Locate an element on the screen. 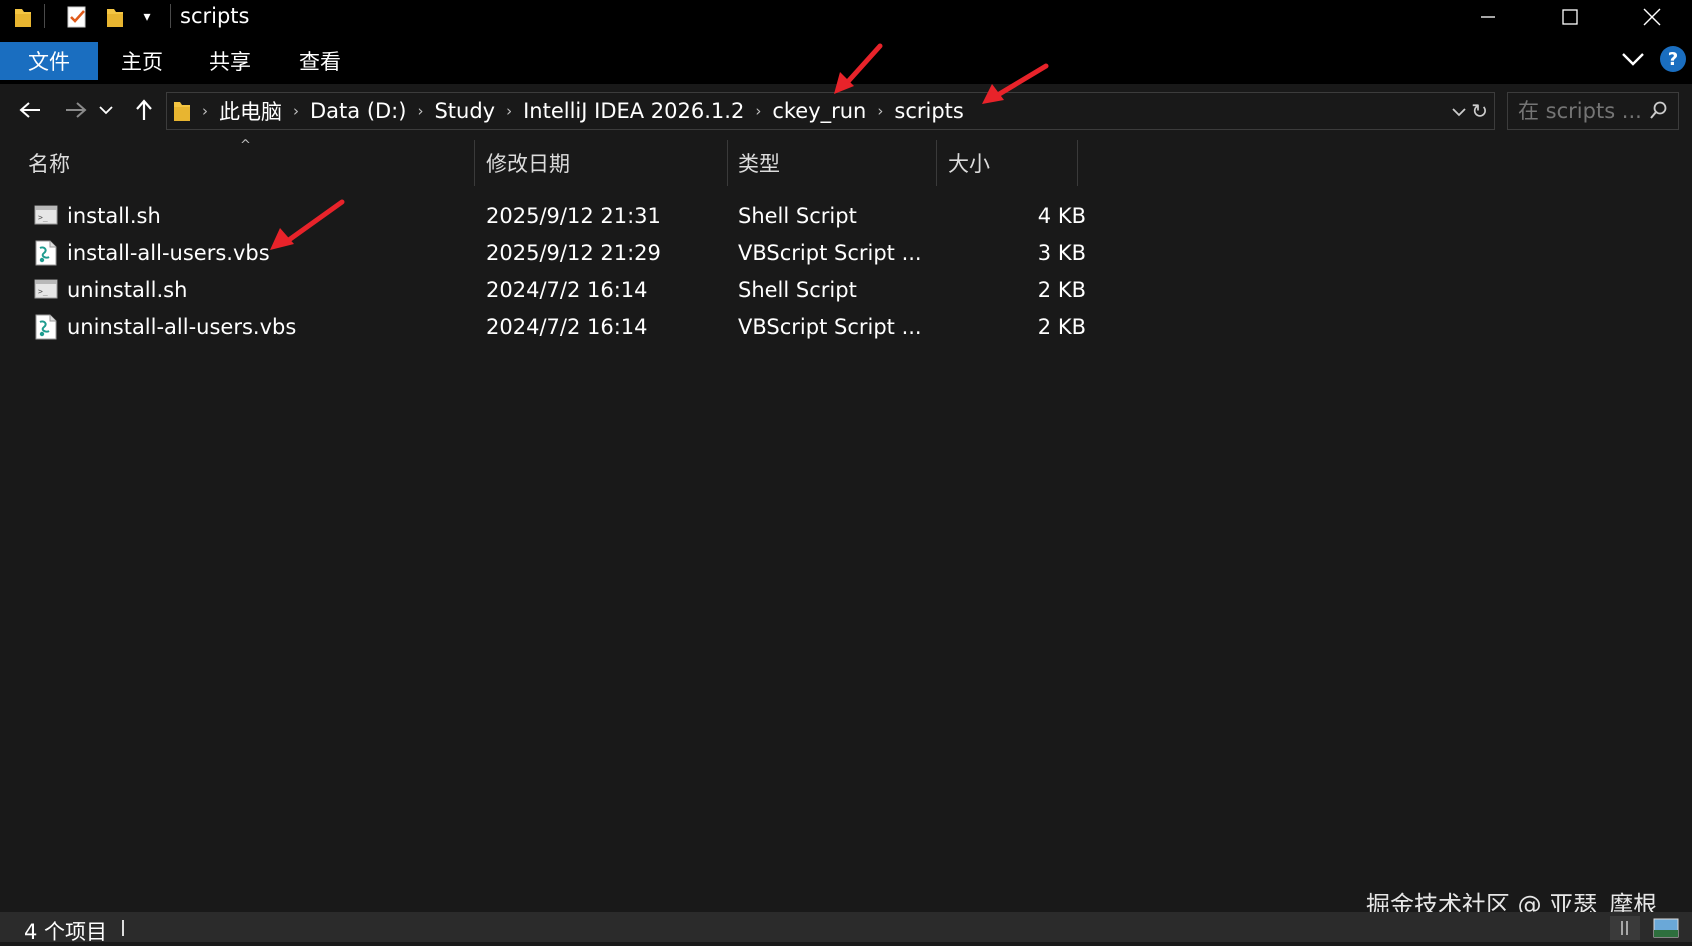  expand-ribbon-chevron-icon is located at coordinates (1634, 60).